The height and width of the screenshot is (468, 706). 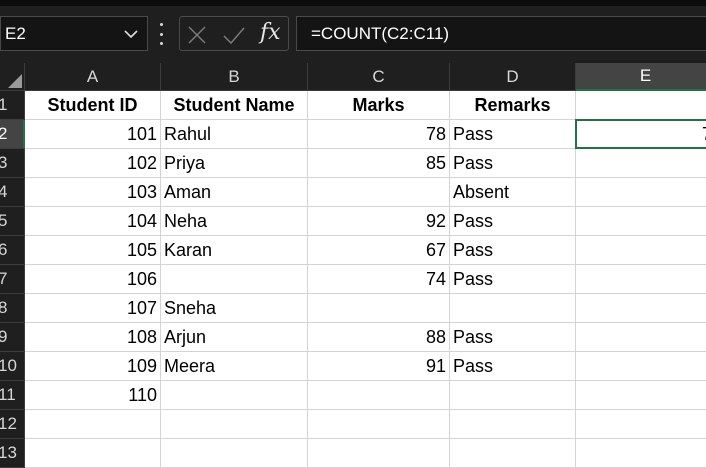 I want to click on cell-c9: 88, so click(x=379, y=337).